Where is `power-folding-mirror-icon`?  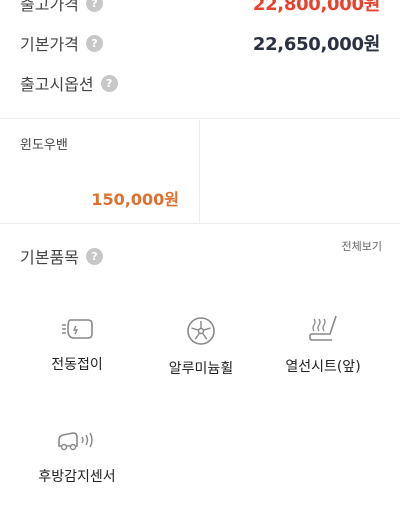
power-folding-mirror-icon is located at coordinates (77, 329).